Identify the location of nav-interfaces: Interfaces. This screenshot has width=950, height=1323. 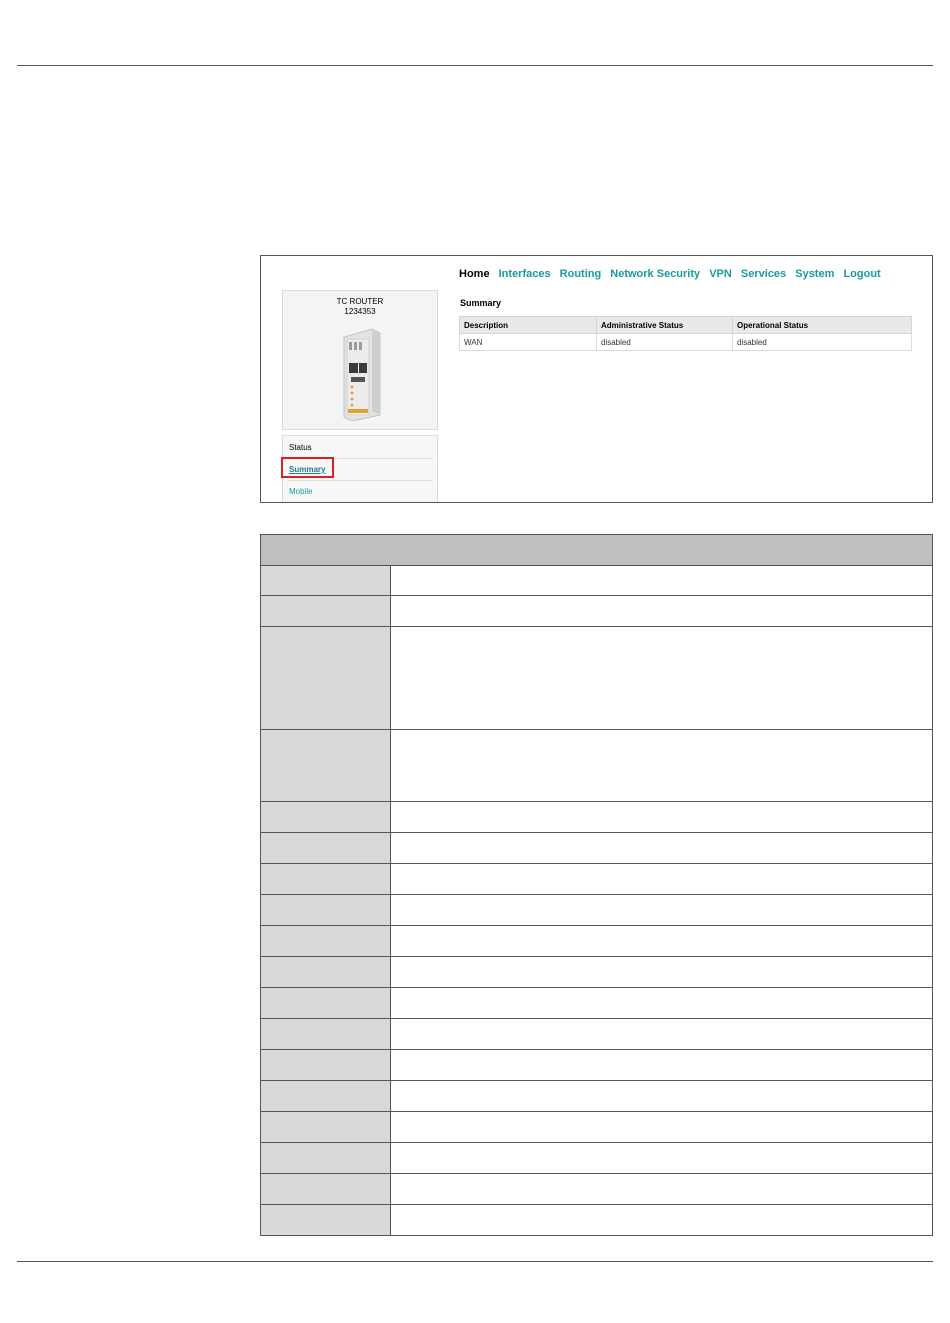
(525, 274).